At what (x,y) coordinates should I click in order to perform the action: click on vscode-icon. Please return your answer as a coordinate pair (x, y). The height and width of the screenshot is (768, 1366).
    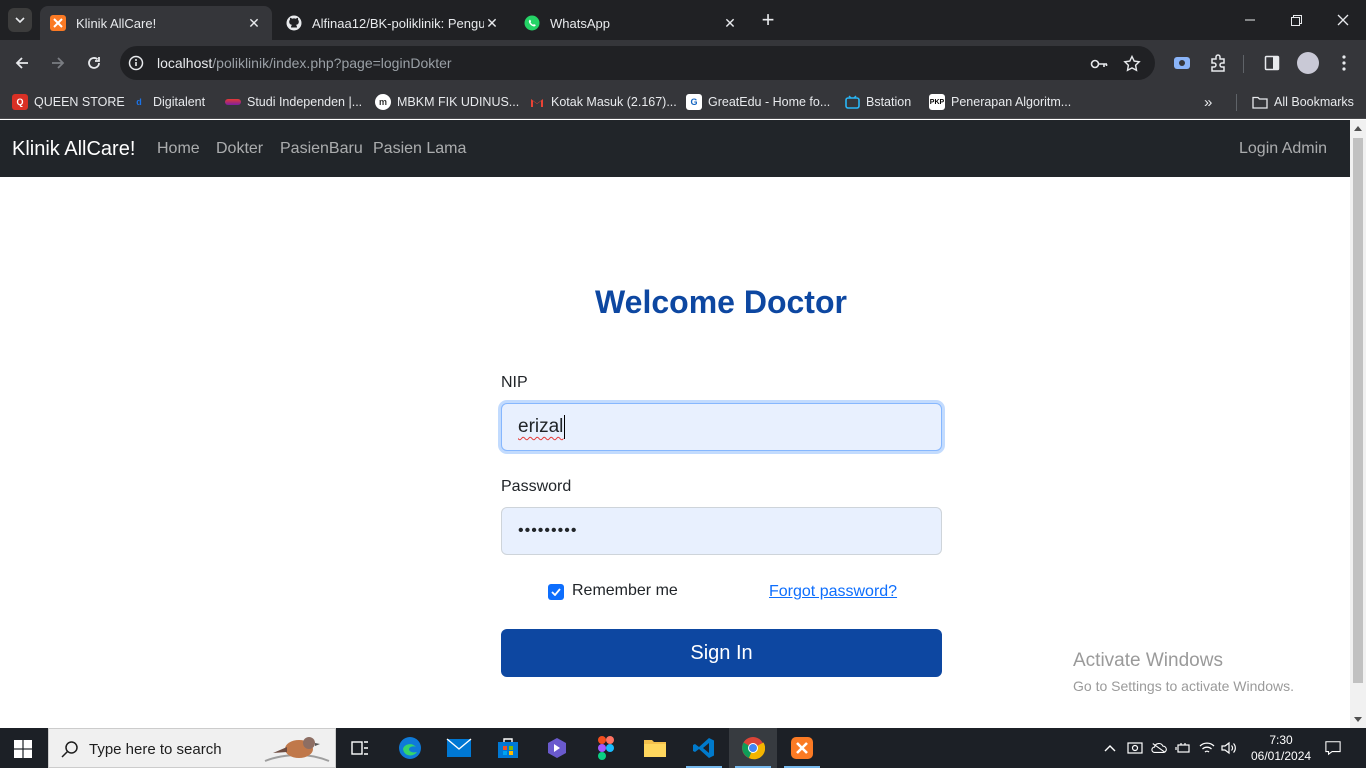
    Looking at the image, I should click on (703, 748).